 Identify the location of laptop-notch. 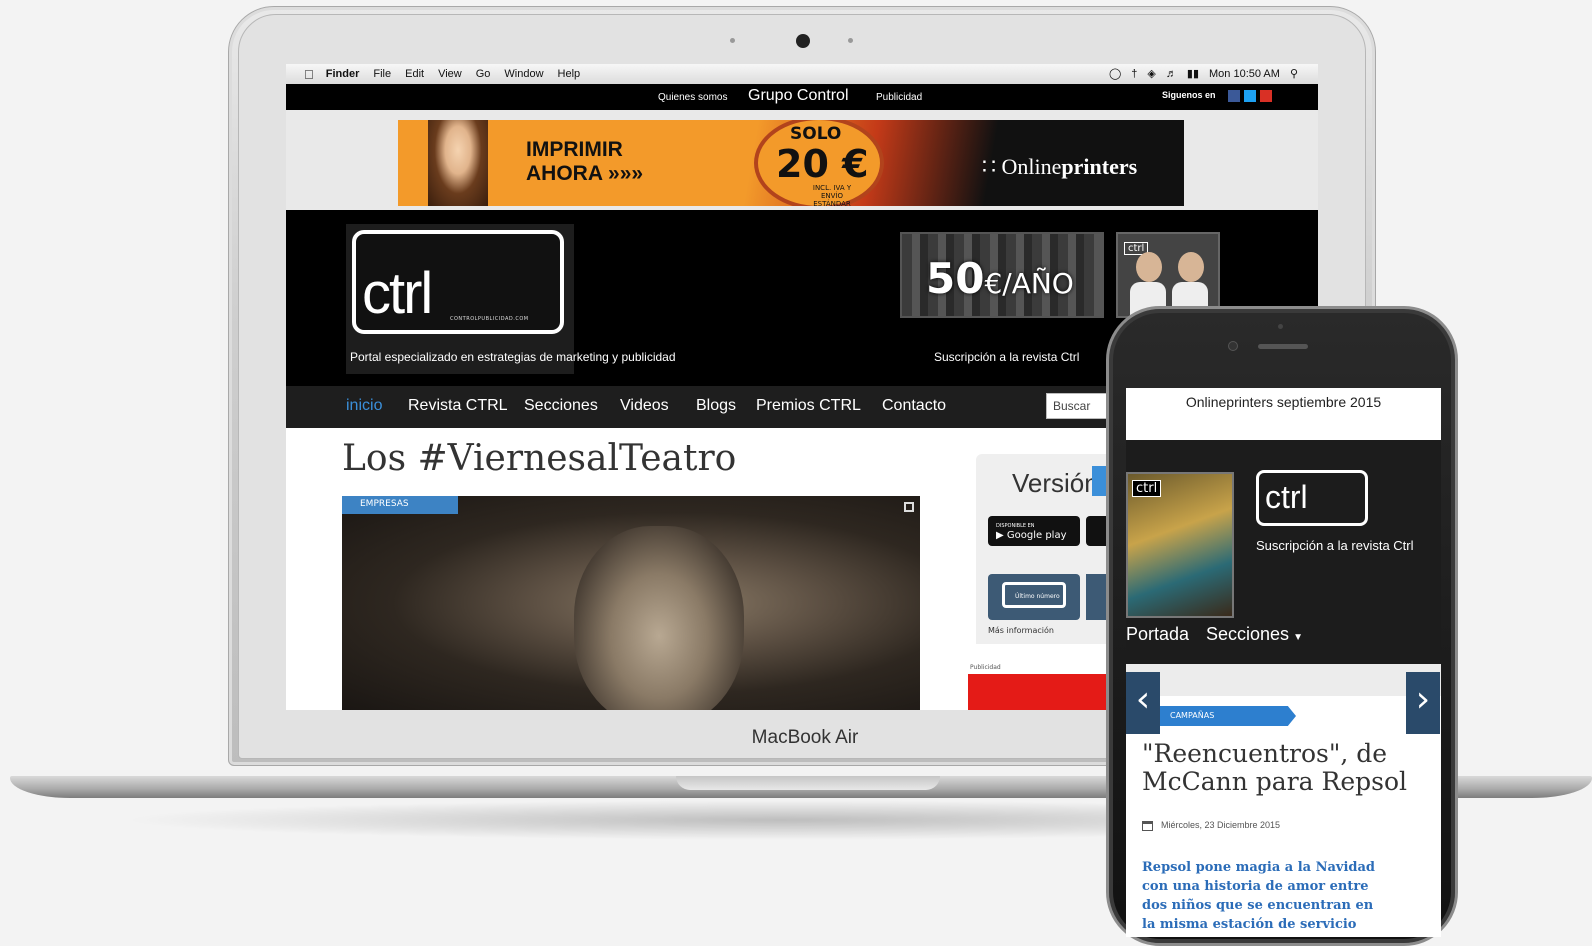
(808, 783).